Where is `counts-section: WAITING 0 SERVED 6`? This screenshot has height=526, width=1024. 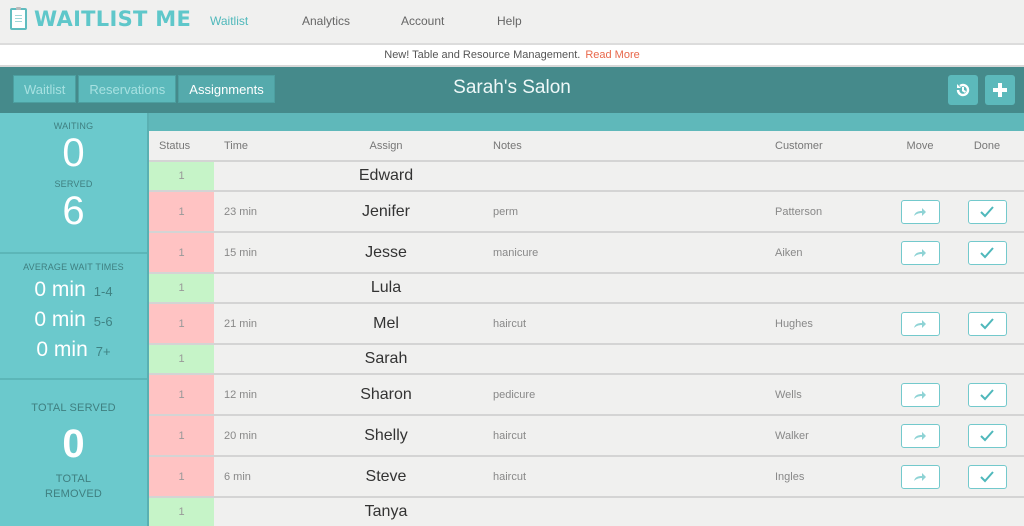 counts-section: WAITING 0 SERVED 6 is located at coordinates (73, 183).